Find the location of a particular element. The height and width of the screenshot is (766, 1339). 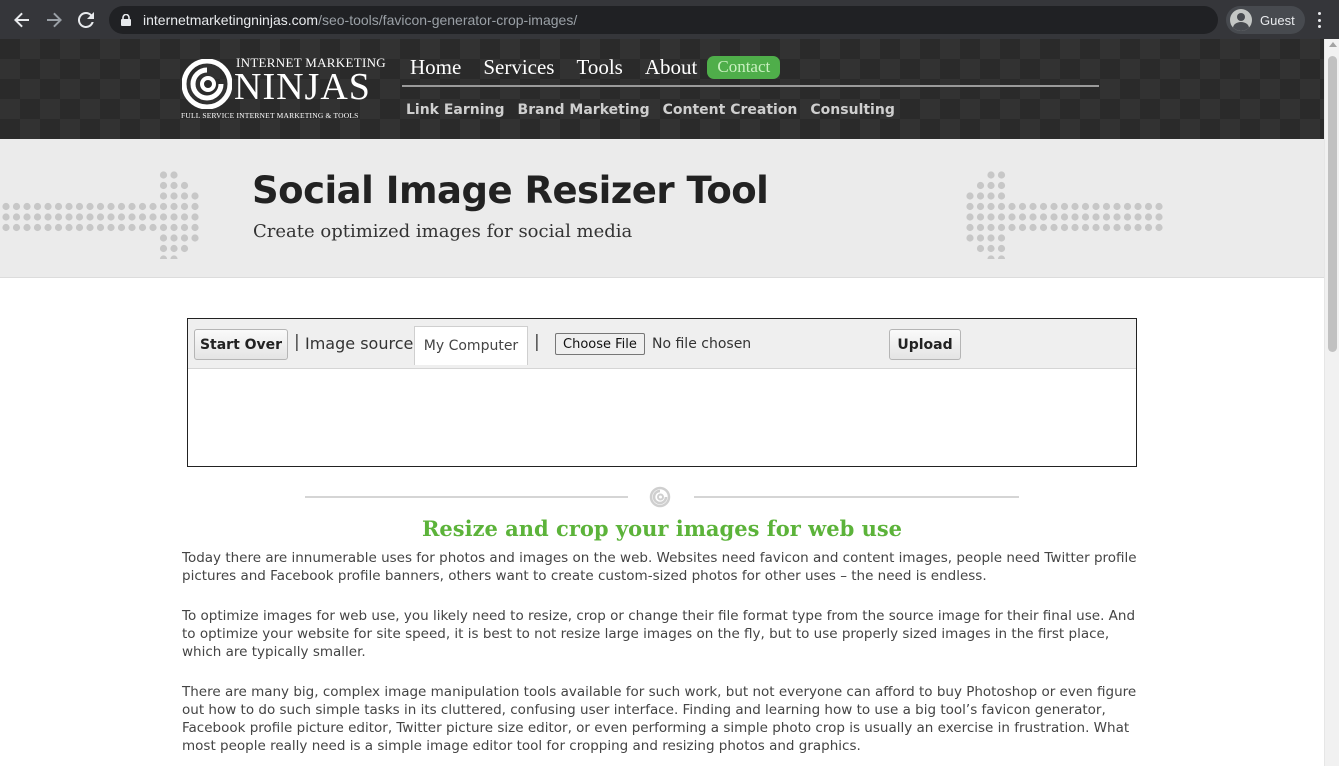

scroll-up-icon is located at coordinates (1333, 44).